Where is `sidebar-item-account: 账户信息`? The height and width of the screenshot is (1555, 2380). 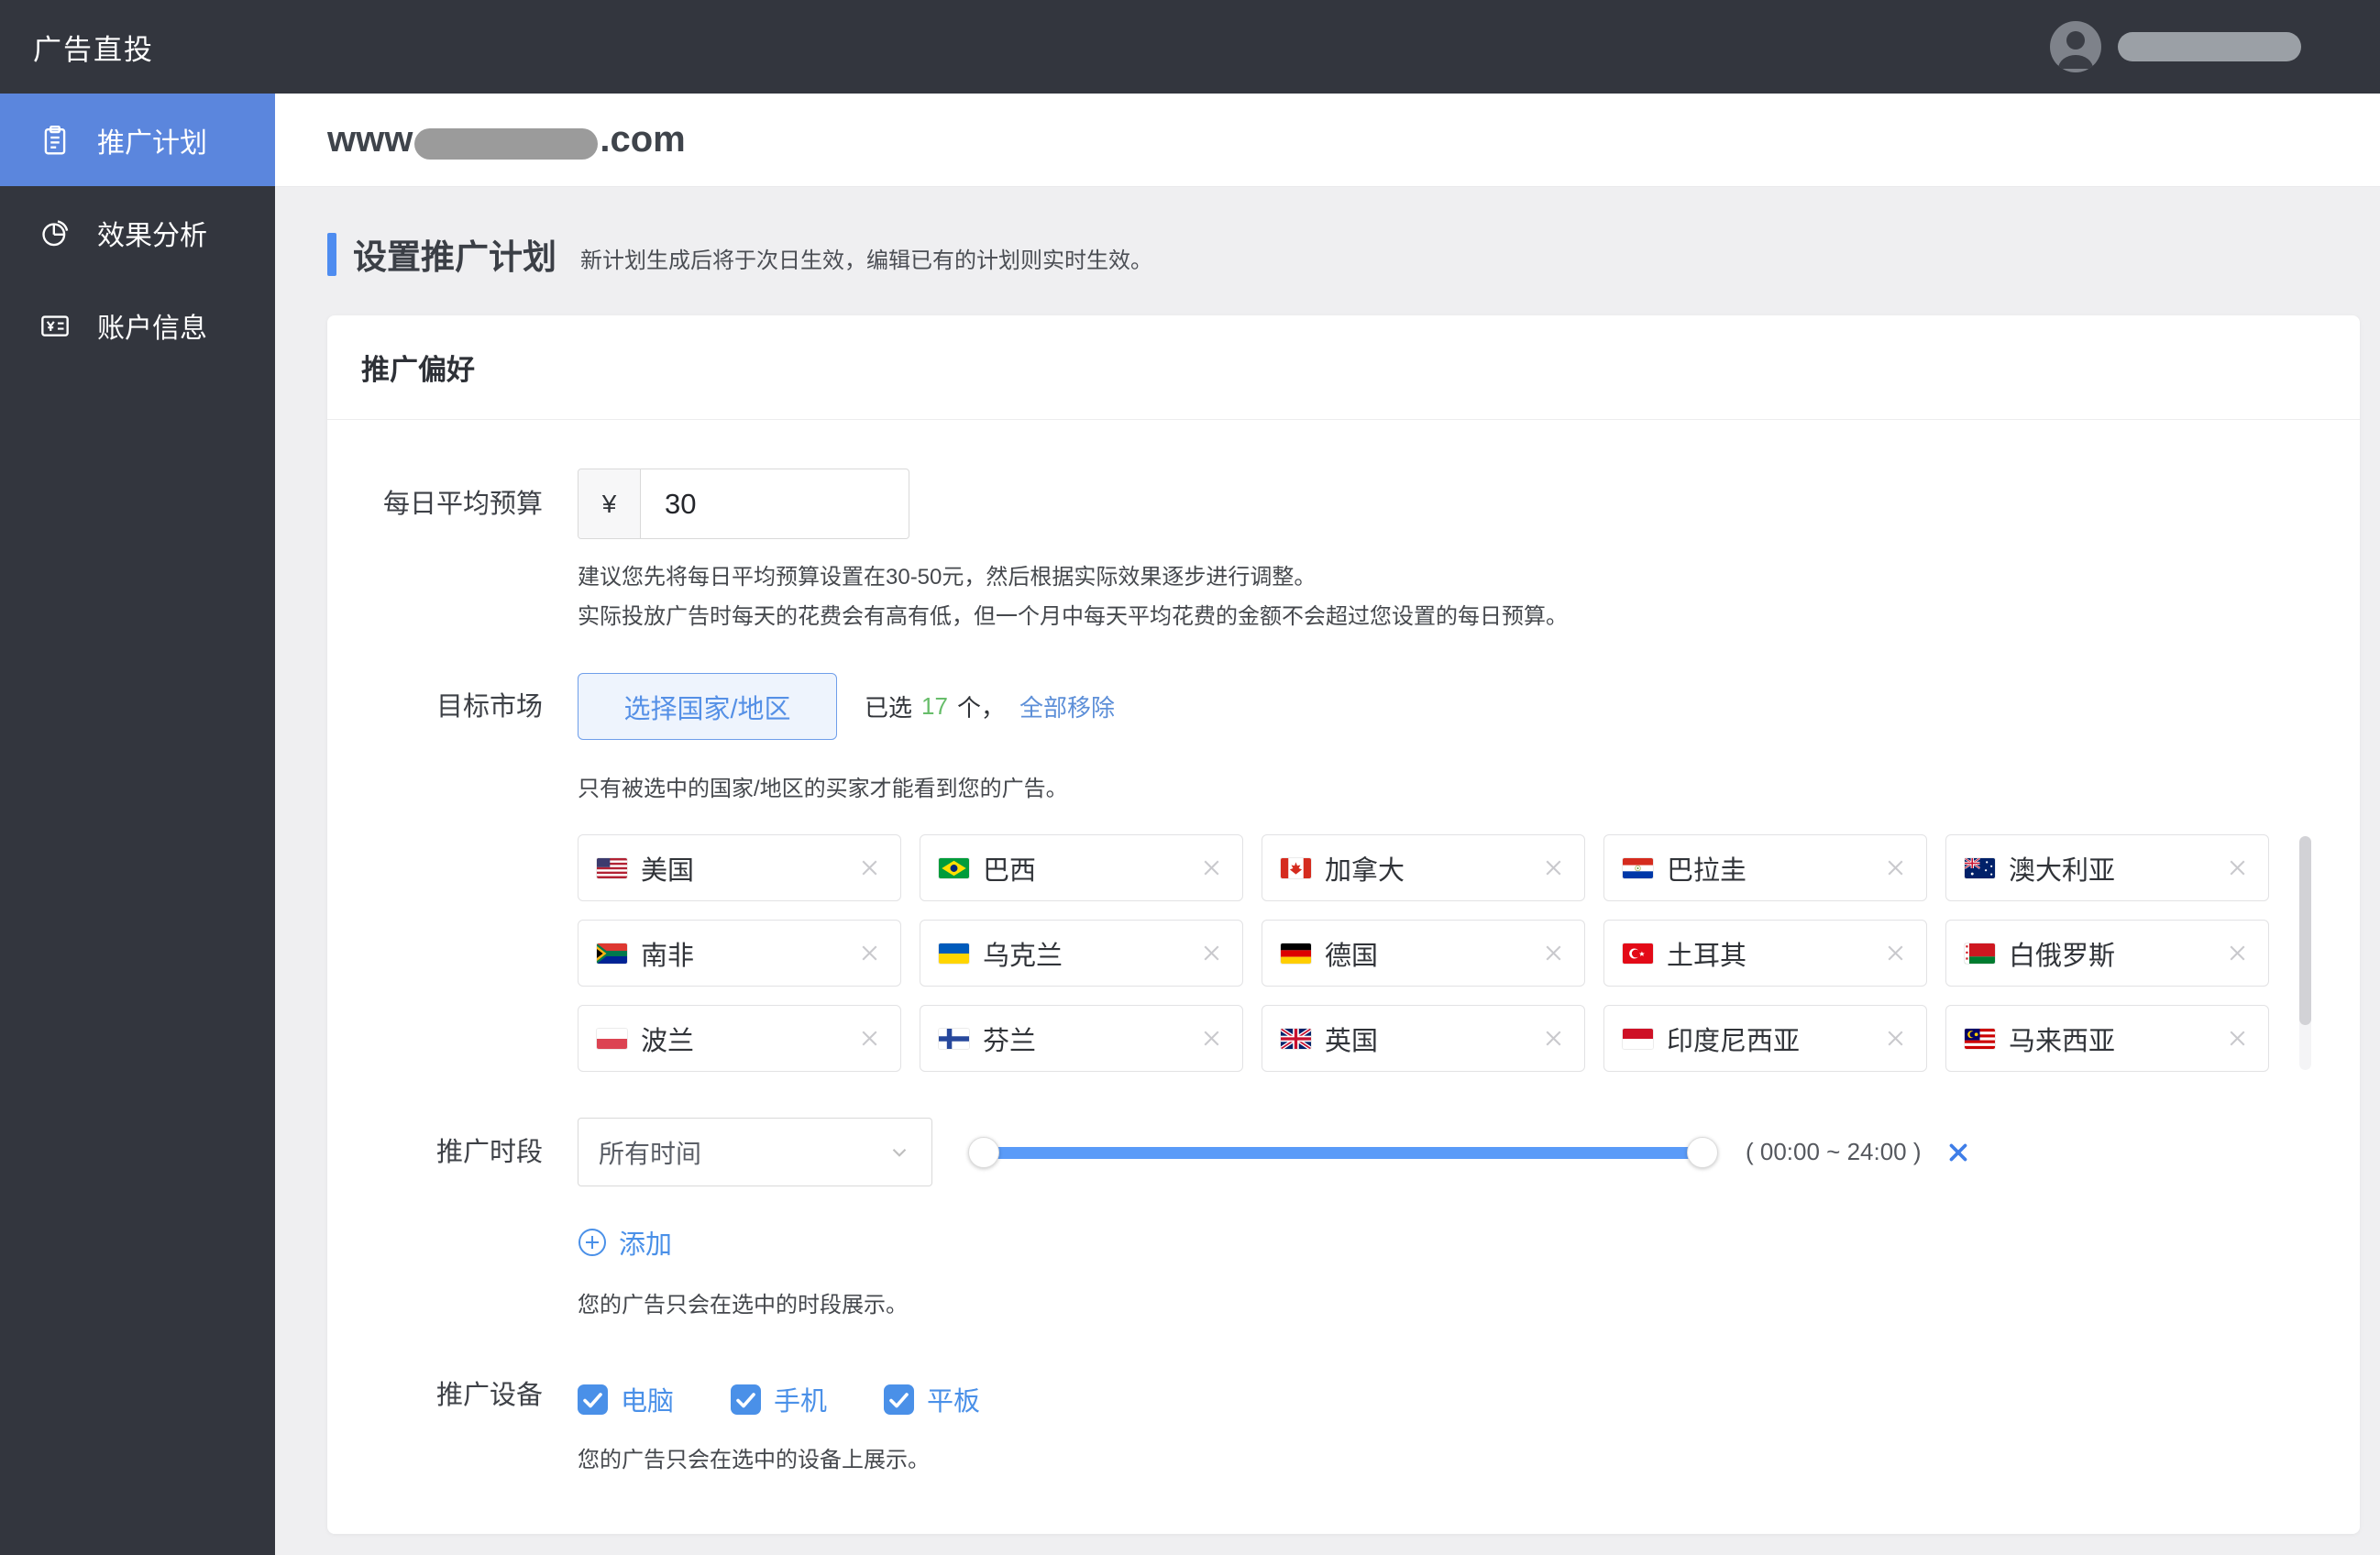 sidebar-item-account: 账户信息 is located at coordinates (137, 325).